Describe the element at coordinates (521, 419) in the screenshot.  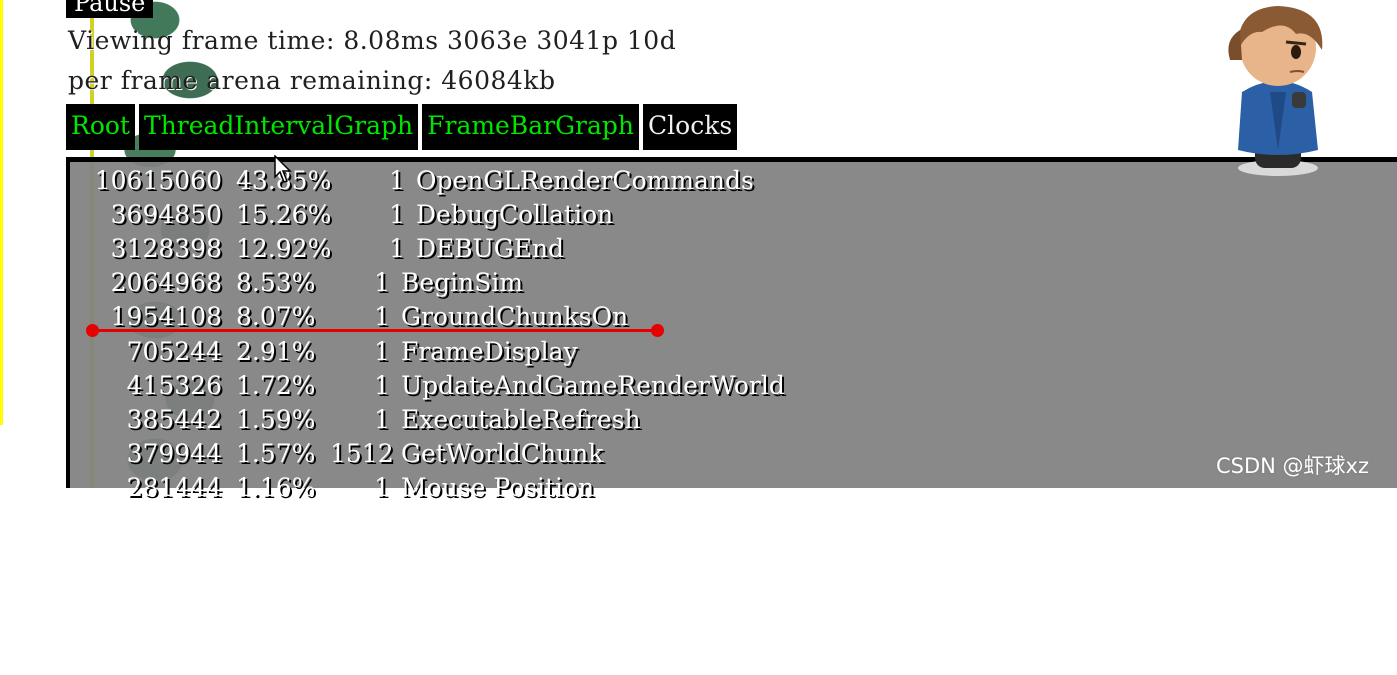
I see `row-name: ExecutableRefresh` at that location.